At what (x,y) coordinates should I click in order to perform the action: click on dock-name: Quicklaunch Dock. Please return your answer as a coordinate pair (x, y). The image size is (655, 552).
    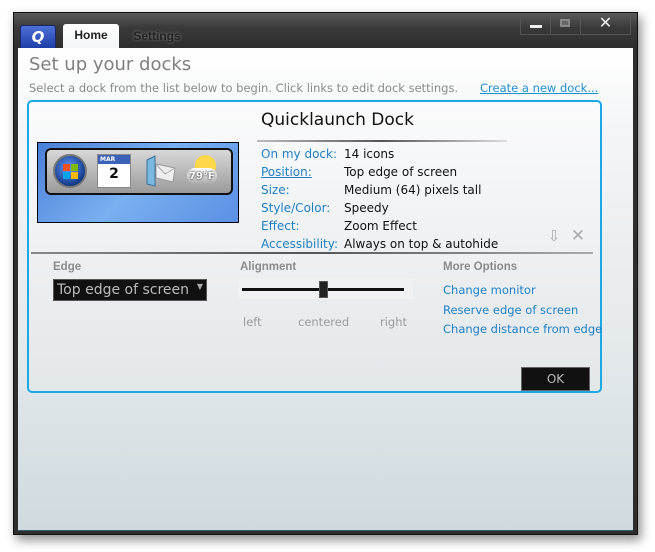
    Looking at the image, I should click on (337, 120).